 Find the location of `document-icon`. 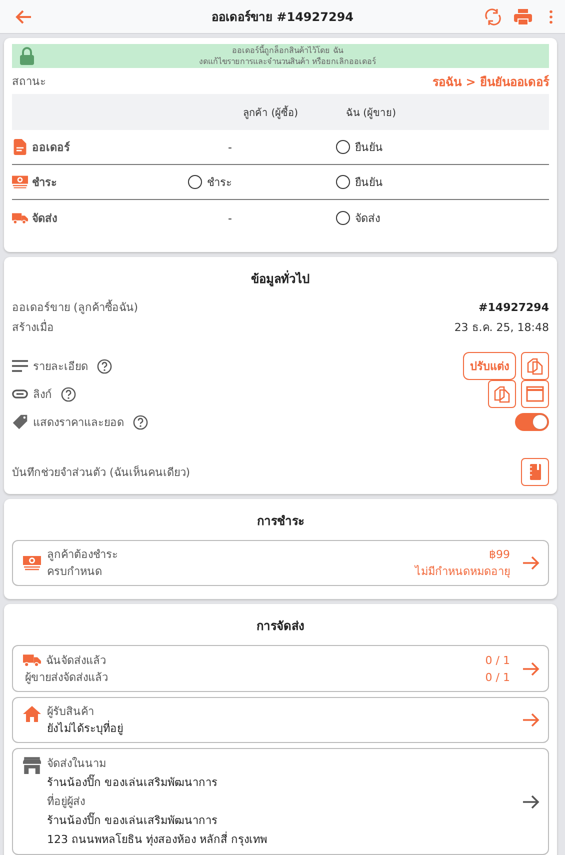

document-icon is located at coordinates (20, 147).